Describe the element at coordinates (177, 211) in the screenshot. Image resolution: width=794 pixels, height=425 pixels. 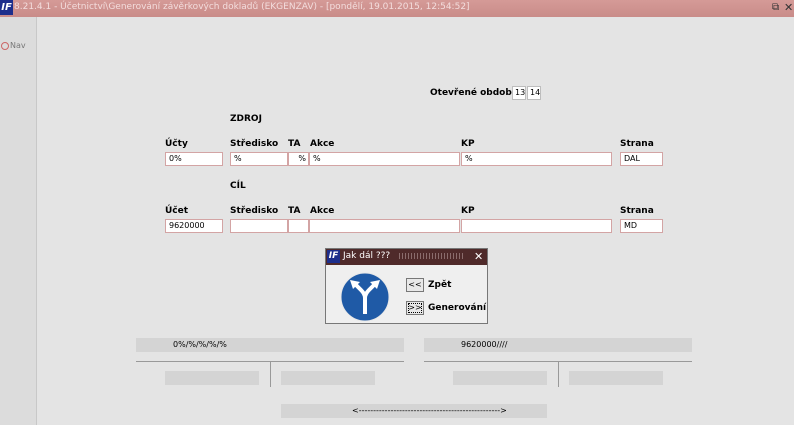
I see `target-account-label: Účet` at that location.